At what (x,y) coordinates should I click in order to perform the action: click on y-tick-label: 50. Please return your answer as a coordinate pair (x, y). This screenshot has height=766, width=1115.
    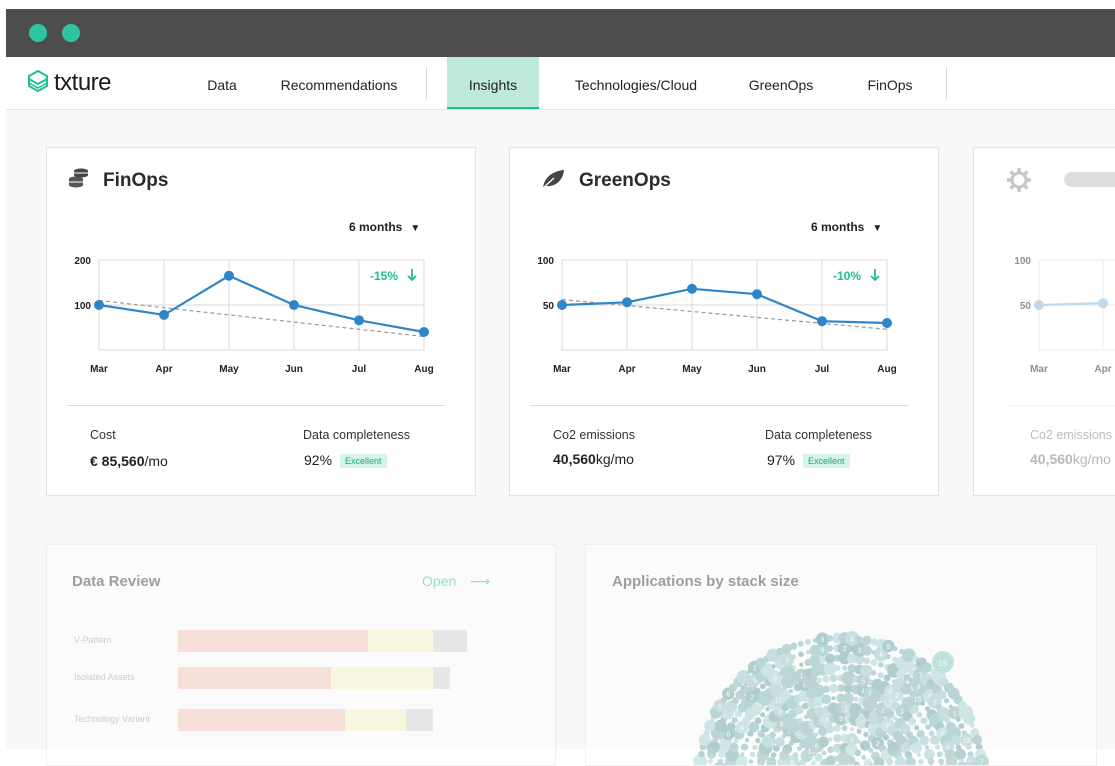
    Looking at the image, I should click on (549, 306).